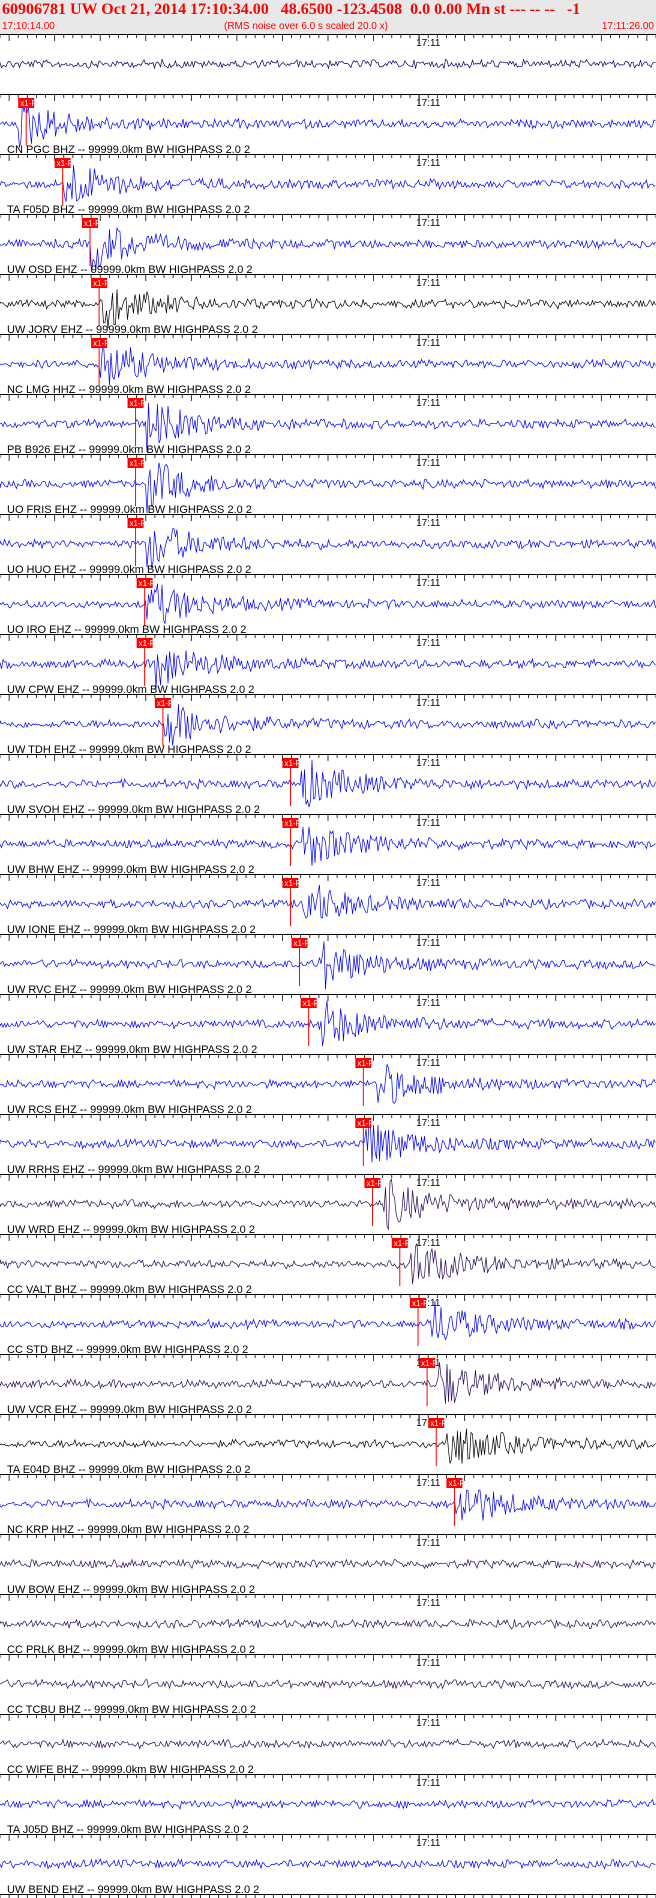 The width and height of the screenshot is (656, 1898). What do you see at coordinates (306, 26) in the screenshot?
I see `scale-note: (RMS noise over 6.0 s scaled 20.0 x)` at bounding box center [306, 26].